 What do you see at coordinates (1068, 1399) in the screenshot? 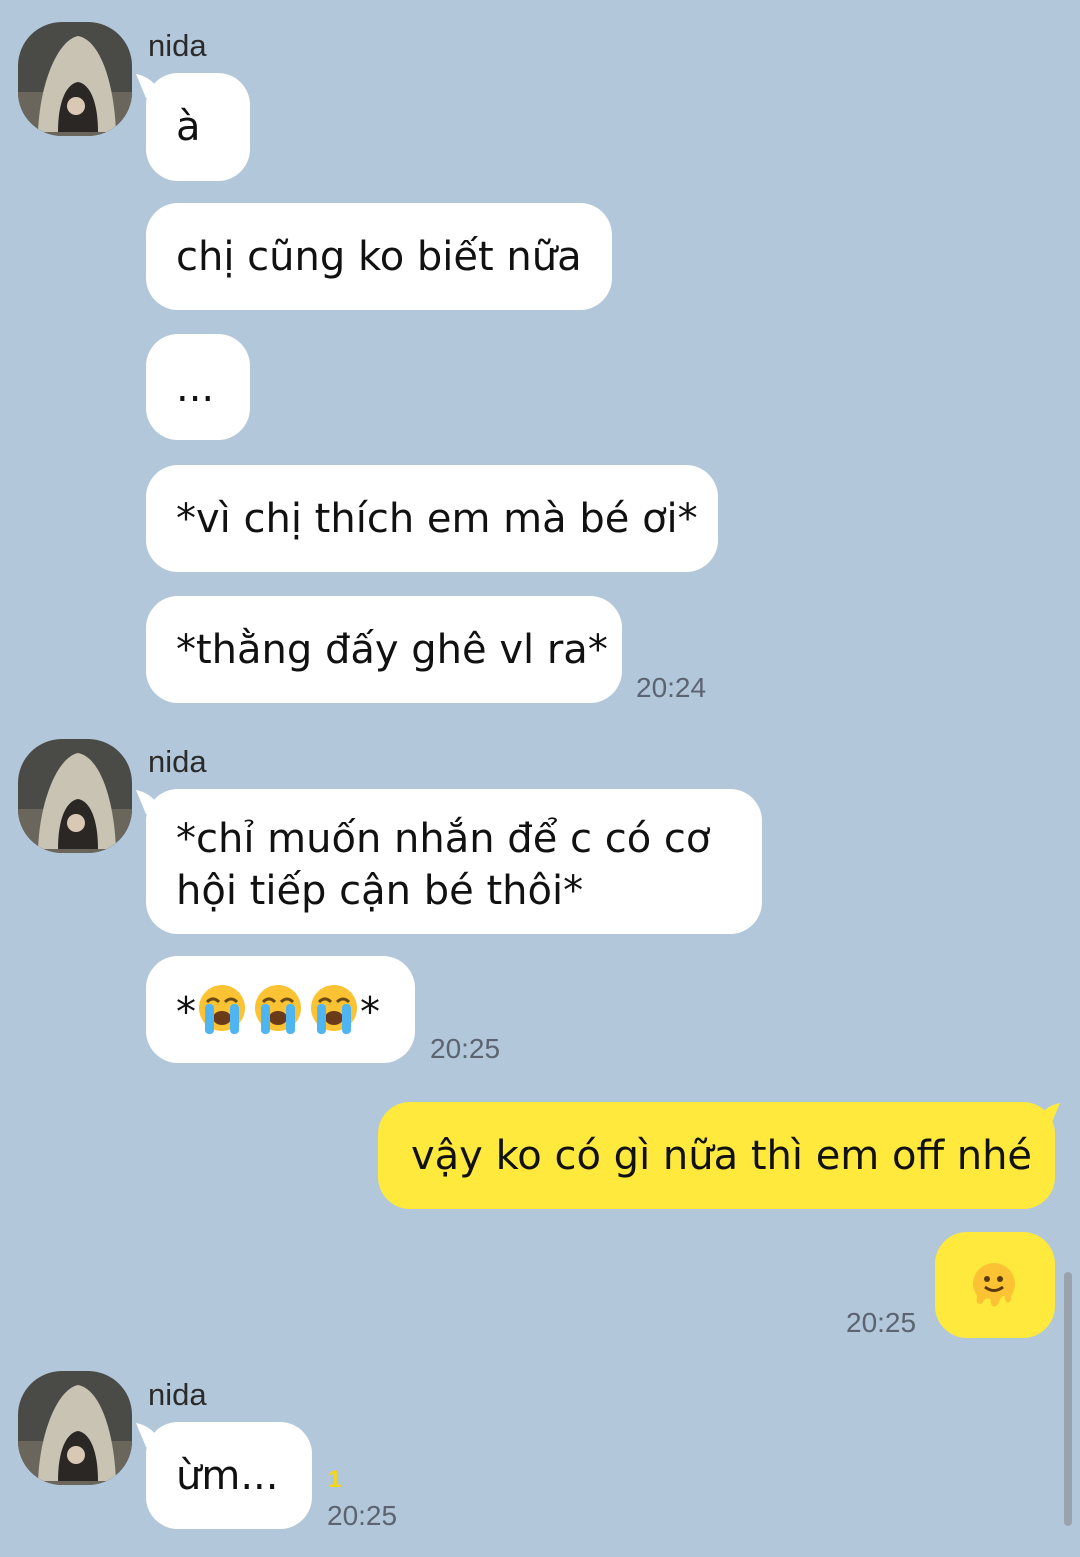
I see `scrollbar` at bounding box center [1068, 1399].